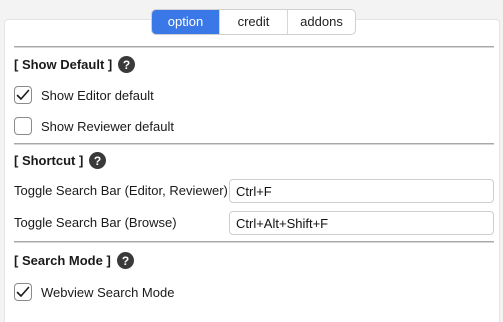 The image size is (503, 322). I want to click on show-reviewer-default-row: Show Reviewer default, so click(94, 126).